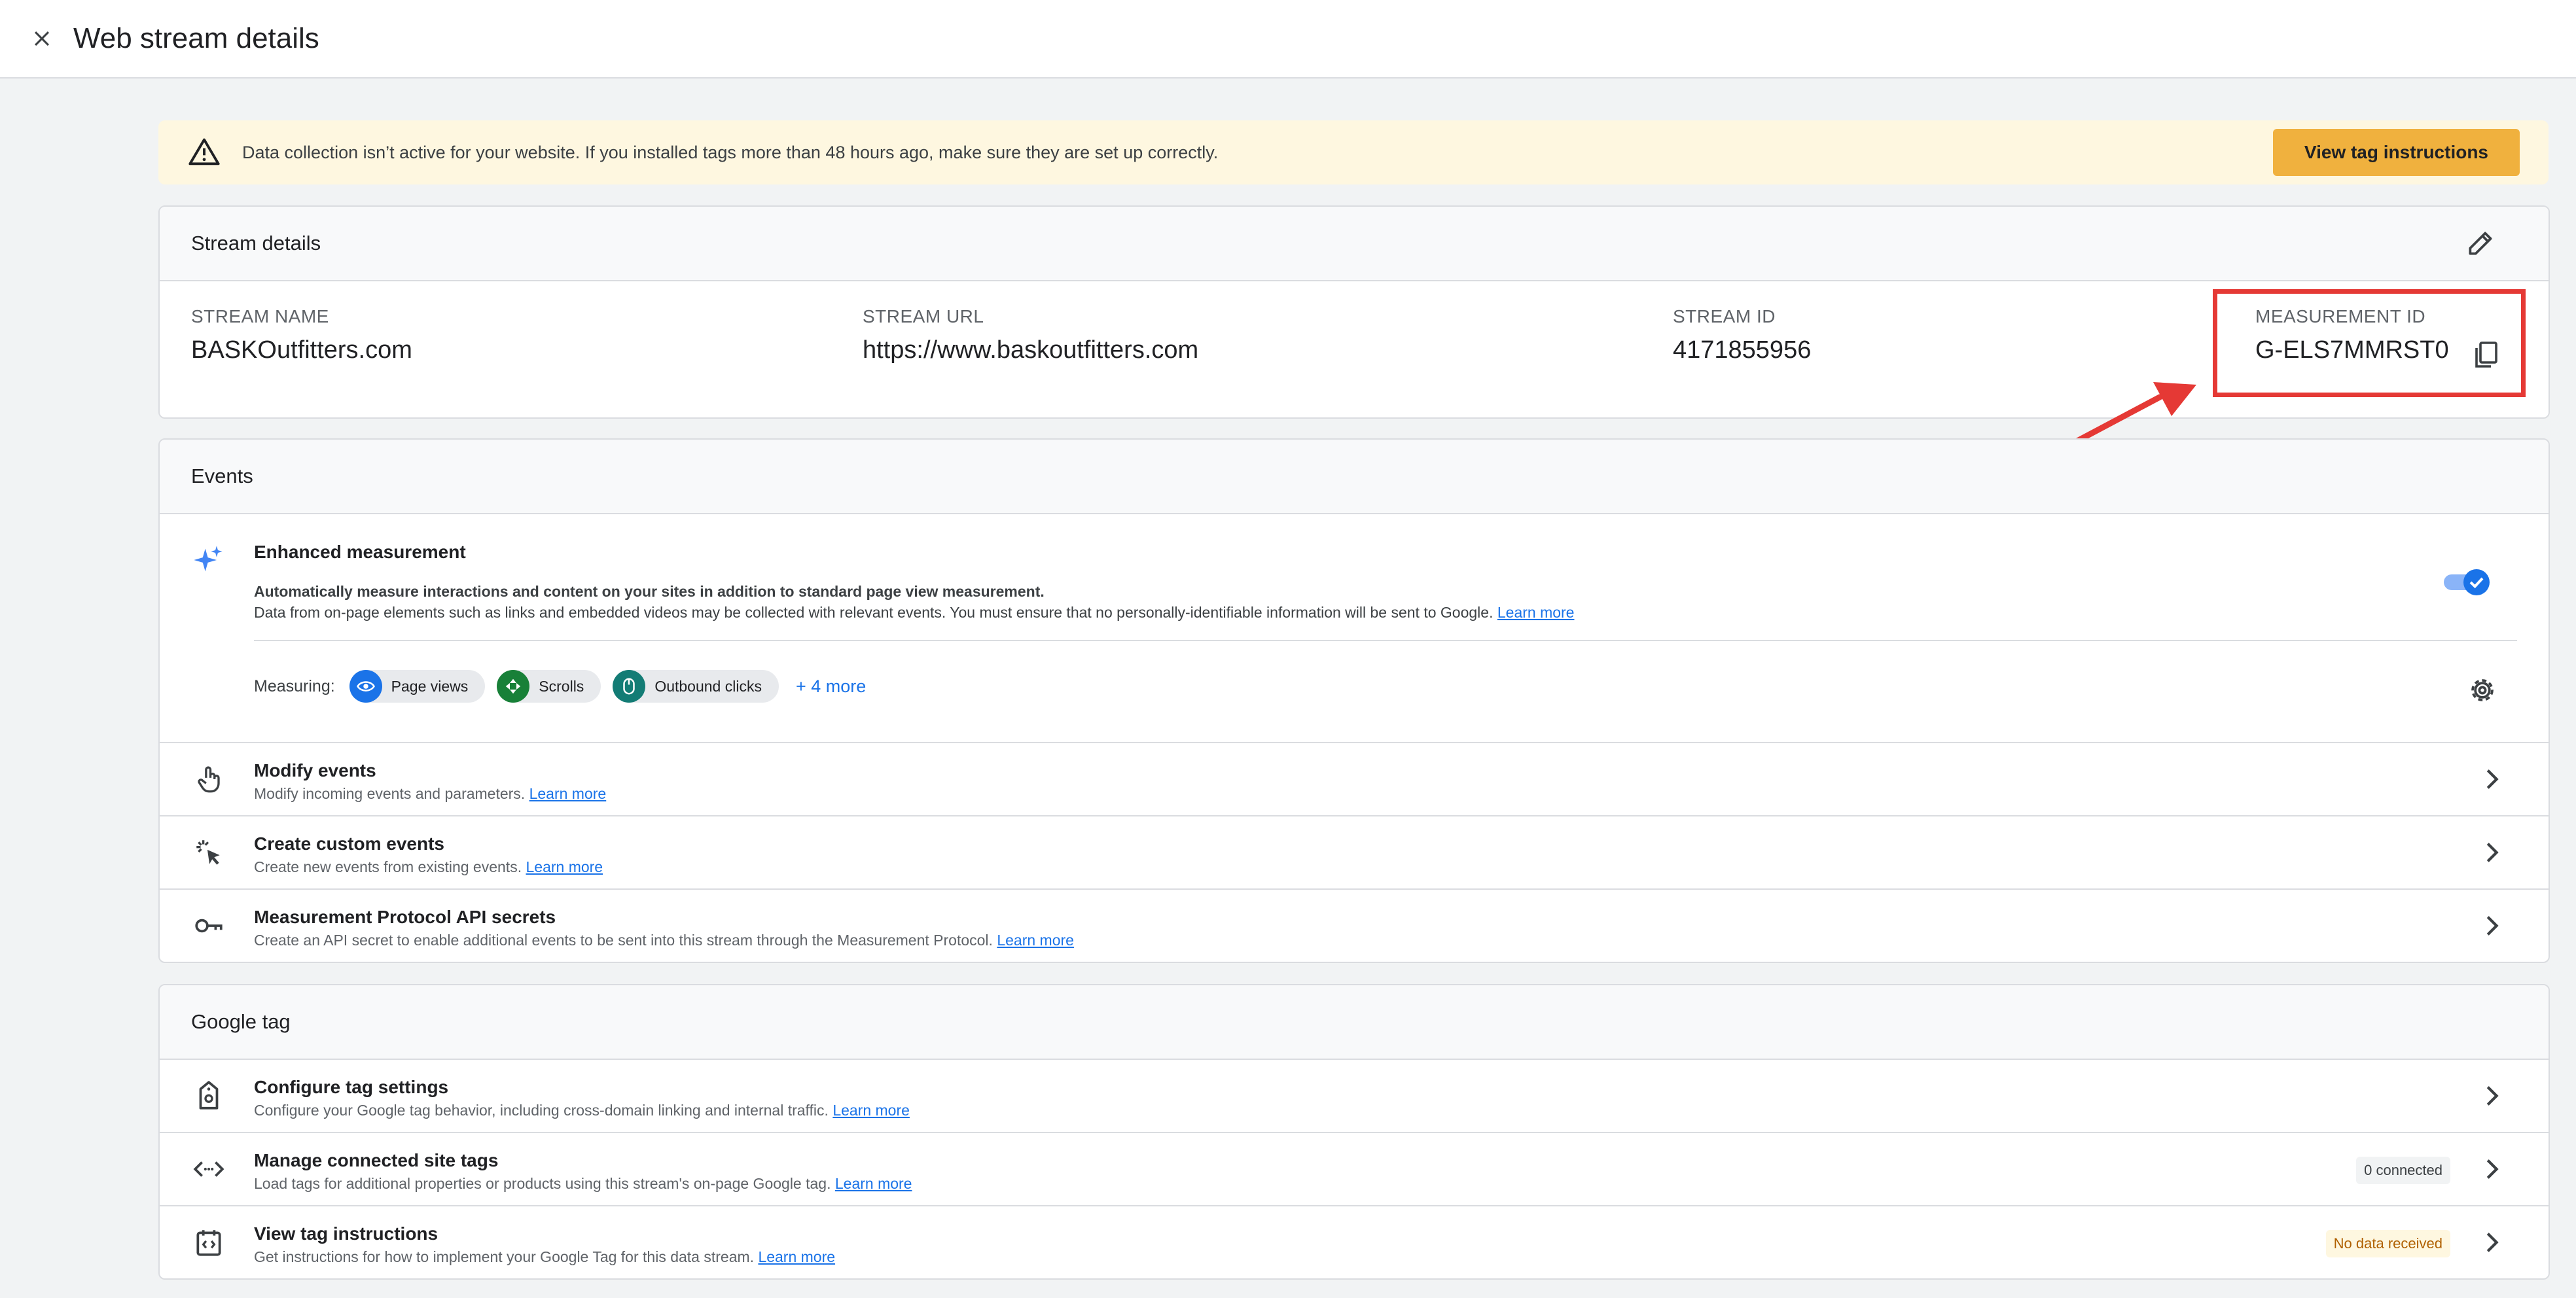 The image size is (2576, 1298). What do you see at coordinates (2482, 690) in the screenshot?
I see `gear-icon` at bounding box center [2482, 690].